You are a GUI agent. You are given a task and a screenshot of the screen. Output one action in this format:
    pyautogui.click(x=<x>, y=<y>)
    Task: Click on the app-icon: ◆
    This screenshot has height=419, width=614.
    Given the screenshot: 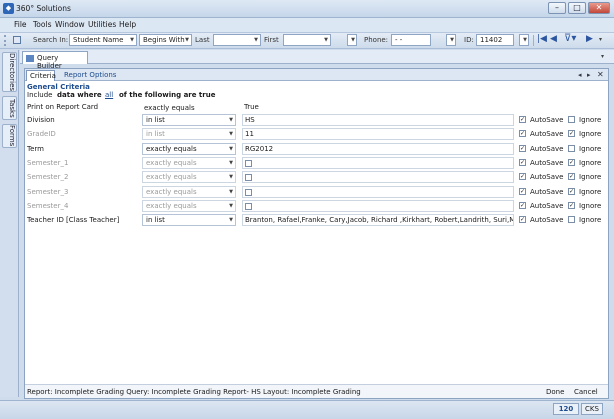 What is the action you would take?
    pyautogui.click(x=8, y=8)
    